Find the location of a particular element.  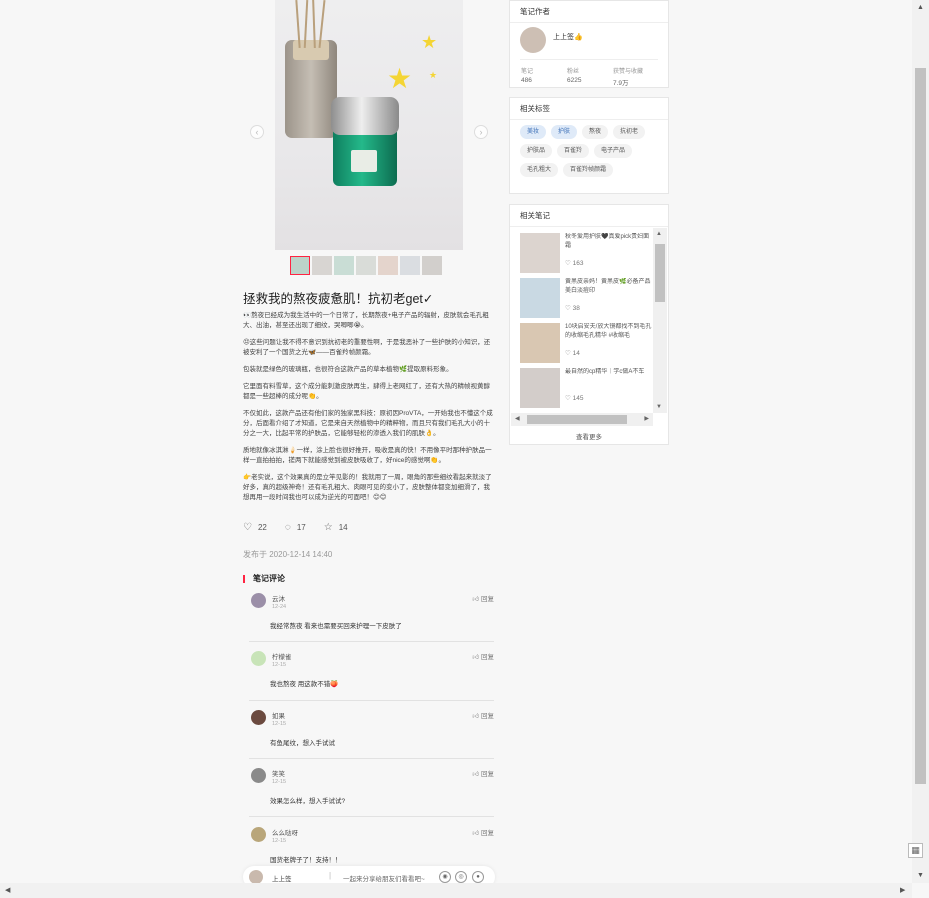

comment-author: 云沐 is located at coordinates (278, 598).